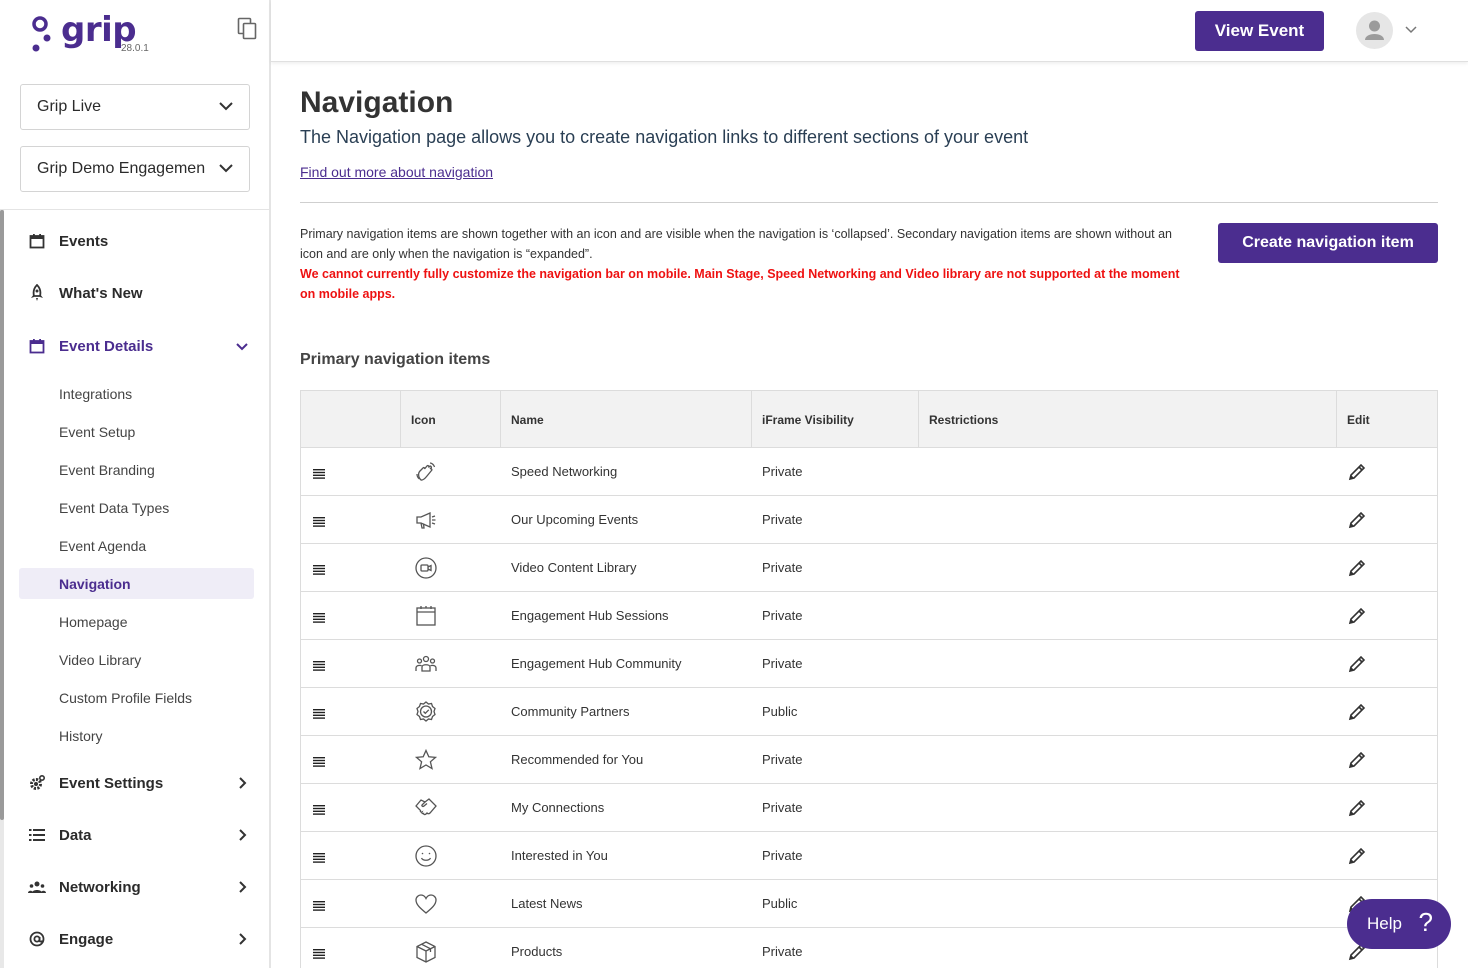 This screenshot has height=968, width=1468. Describe the element at coordinates (426, 951) in the screenshot. I see `box-icon` at that location.